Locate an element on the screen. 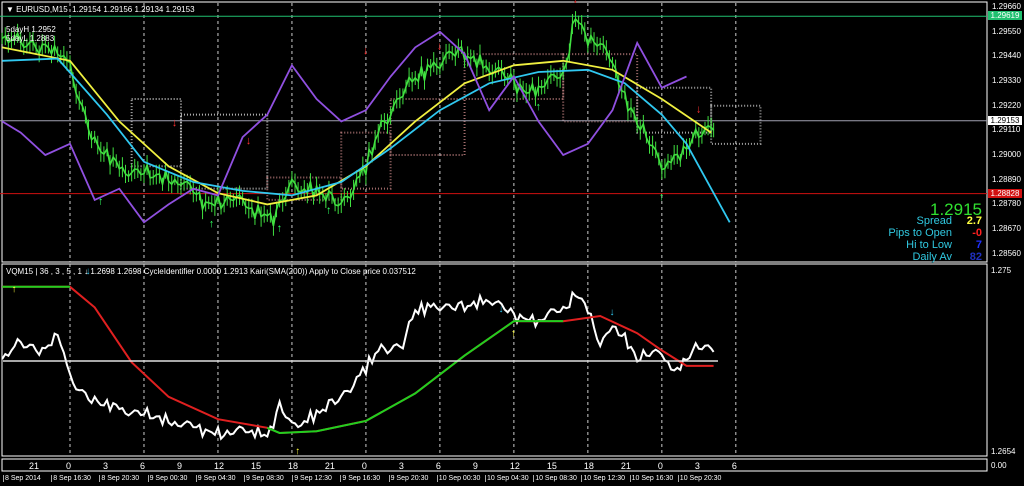 The image size is (1024, 486). info-row: Spread 2.7 is located at coordinates (949, 221).